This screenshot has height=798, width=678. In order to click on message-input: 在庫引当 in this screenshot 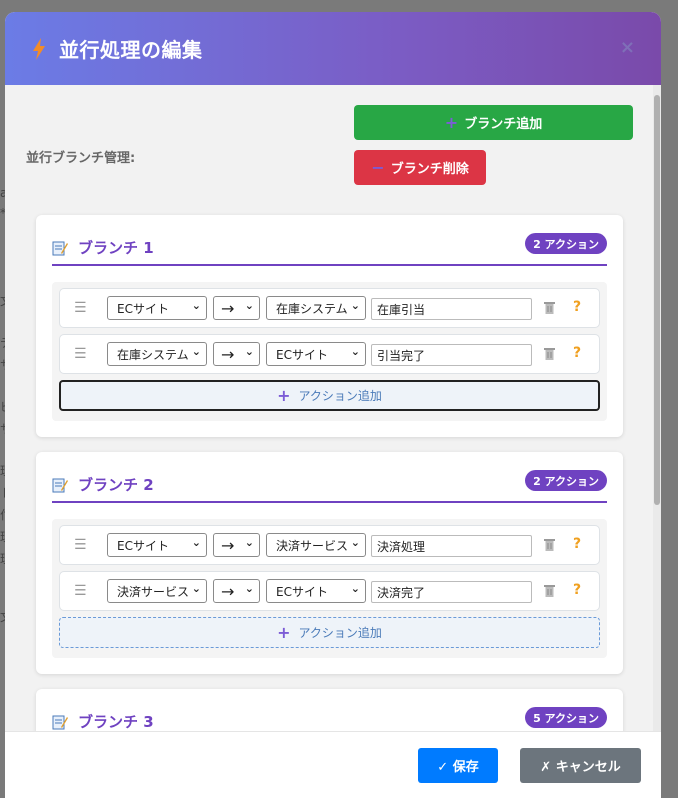, I will do `click(451, 309)`.